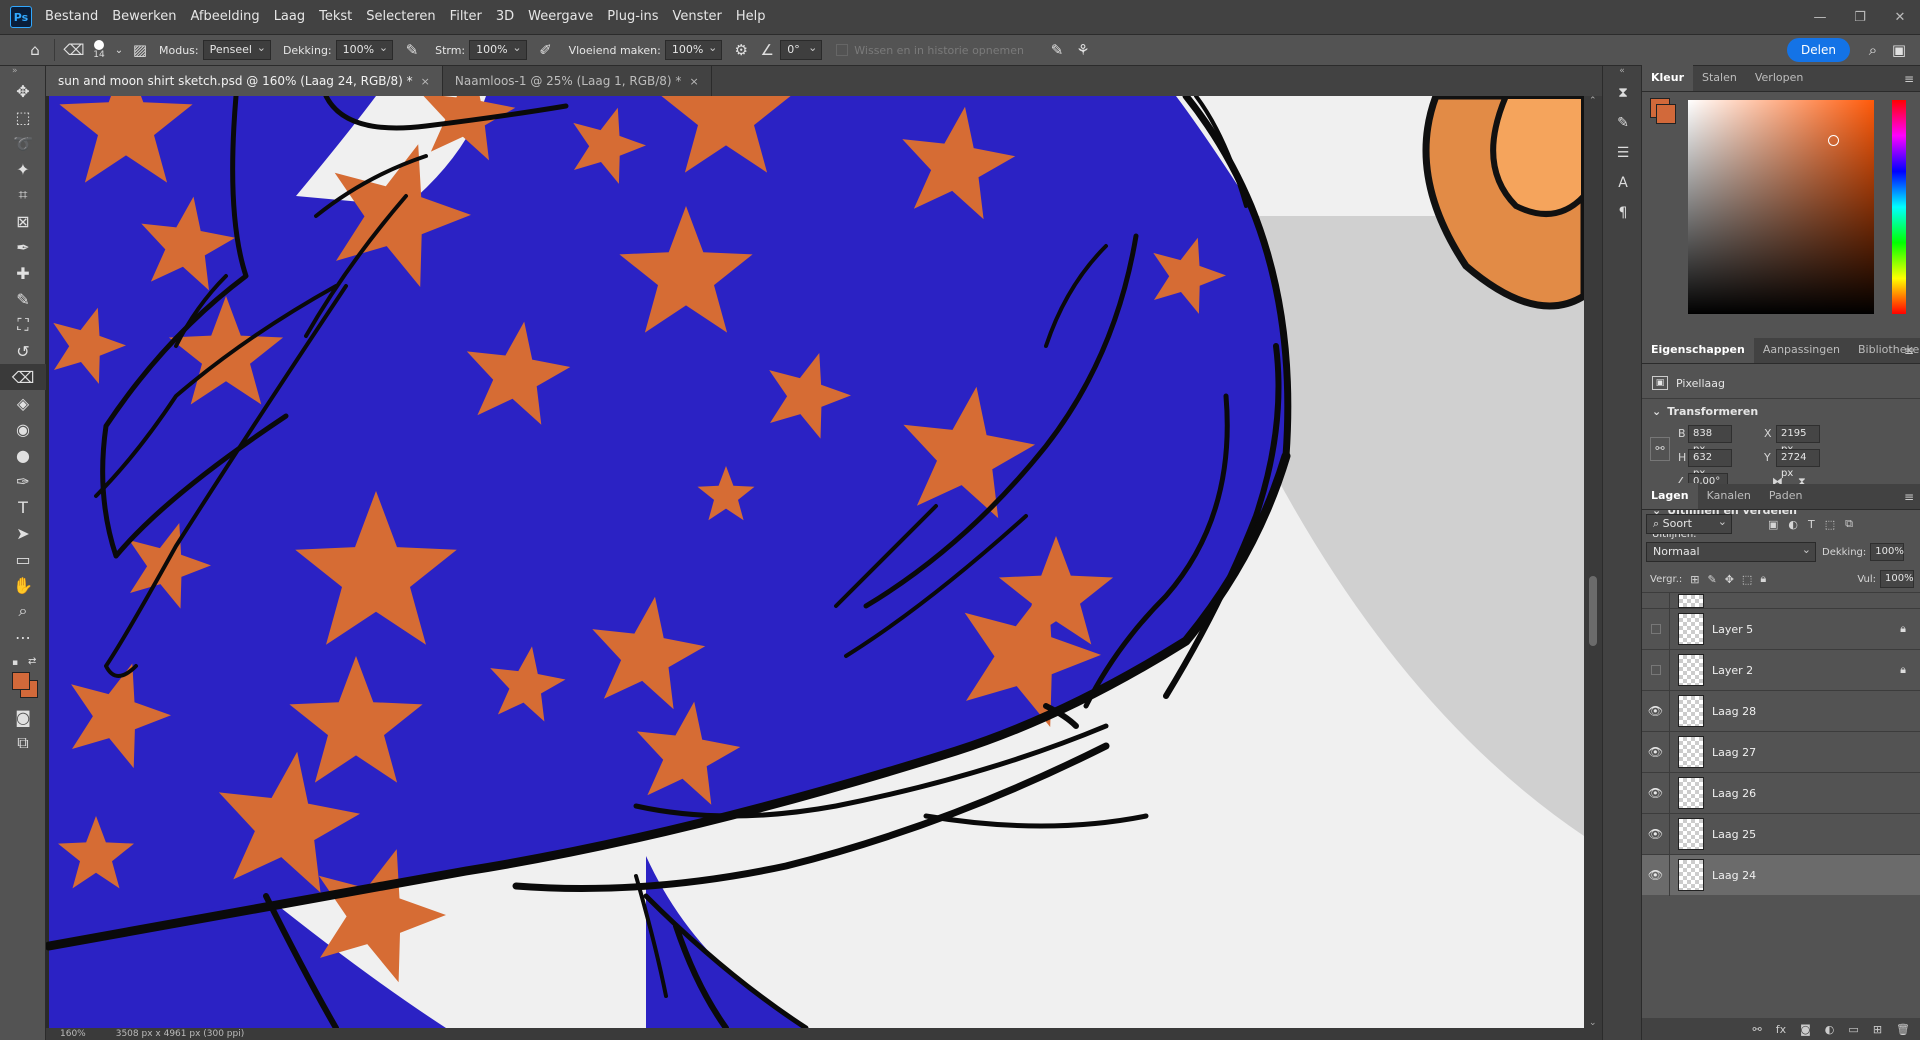 The height and width of the screenshot is (1040, 1920). I want to click on lock-pixels-icon: ✎, so click(1711, 579).